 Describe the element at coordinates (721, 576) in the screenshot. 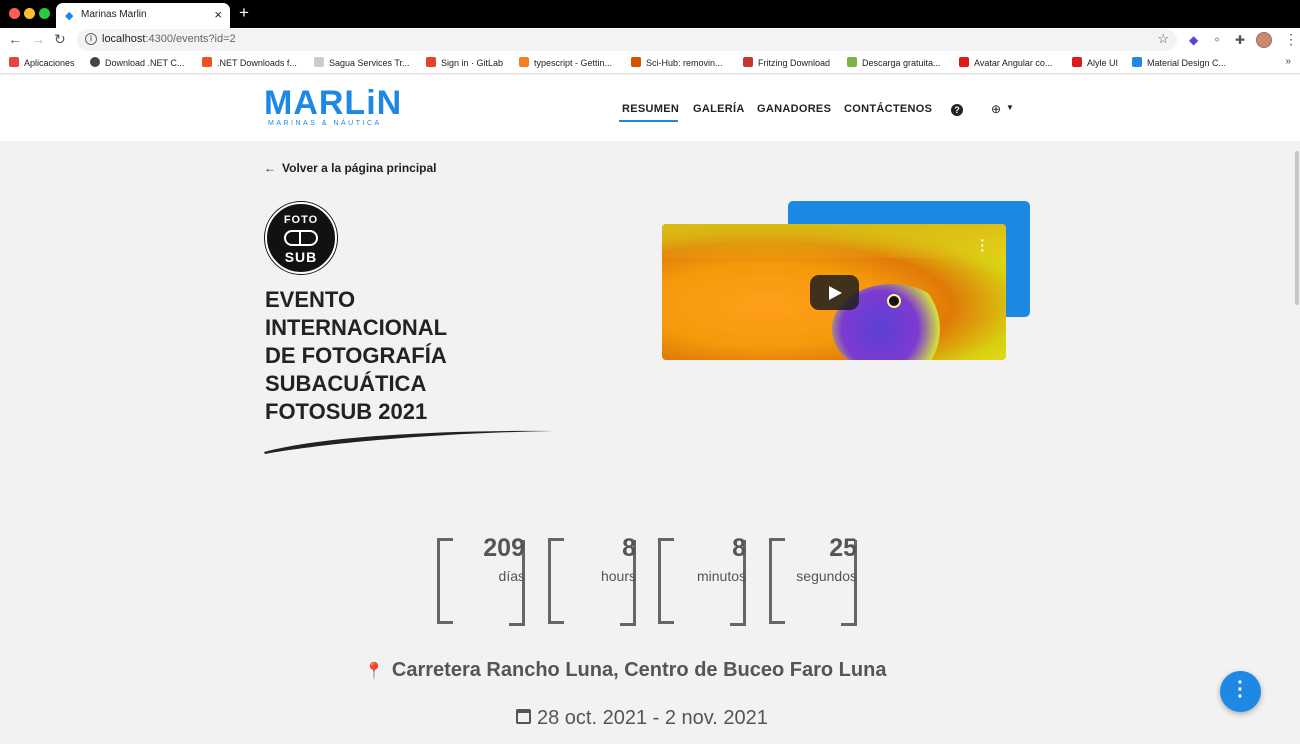

I see `countdown-label: minutos` at that location.